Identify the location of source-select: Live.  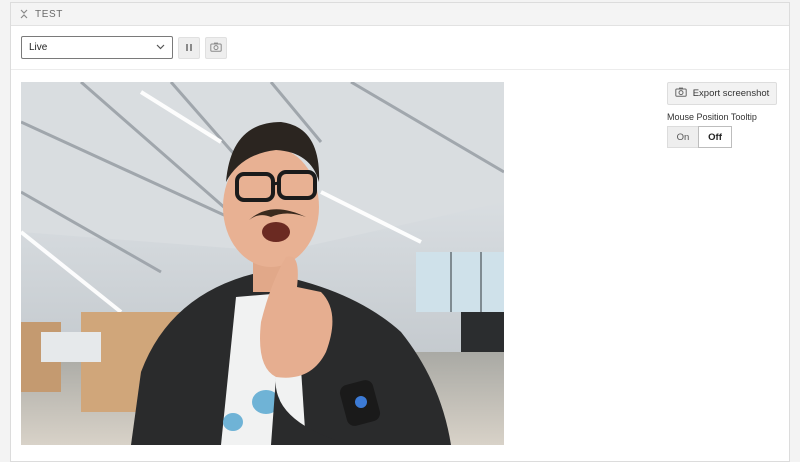
(97, 47).